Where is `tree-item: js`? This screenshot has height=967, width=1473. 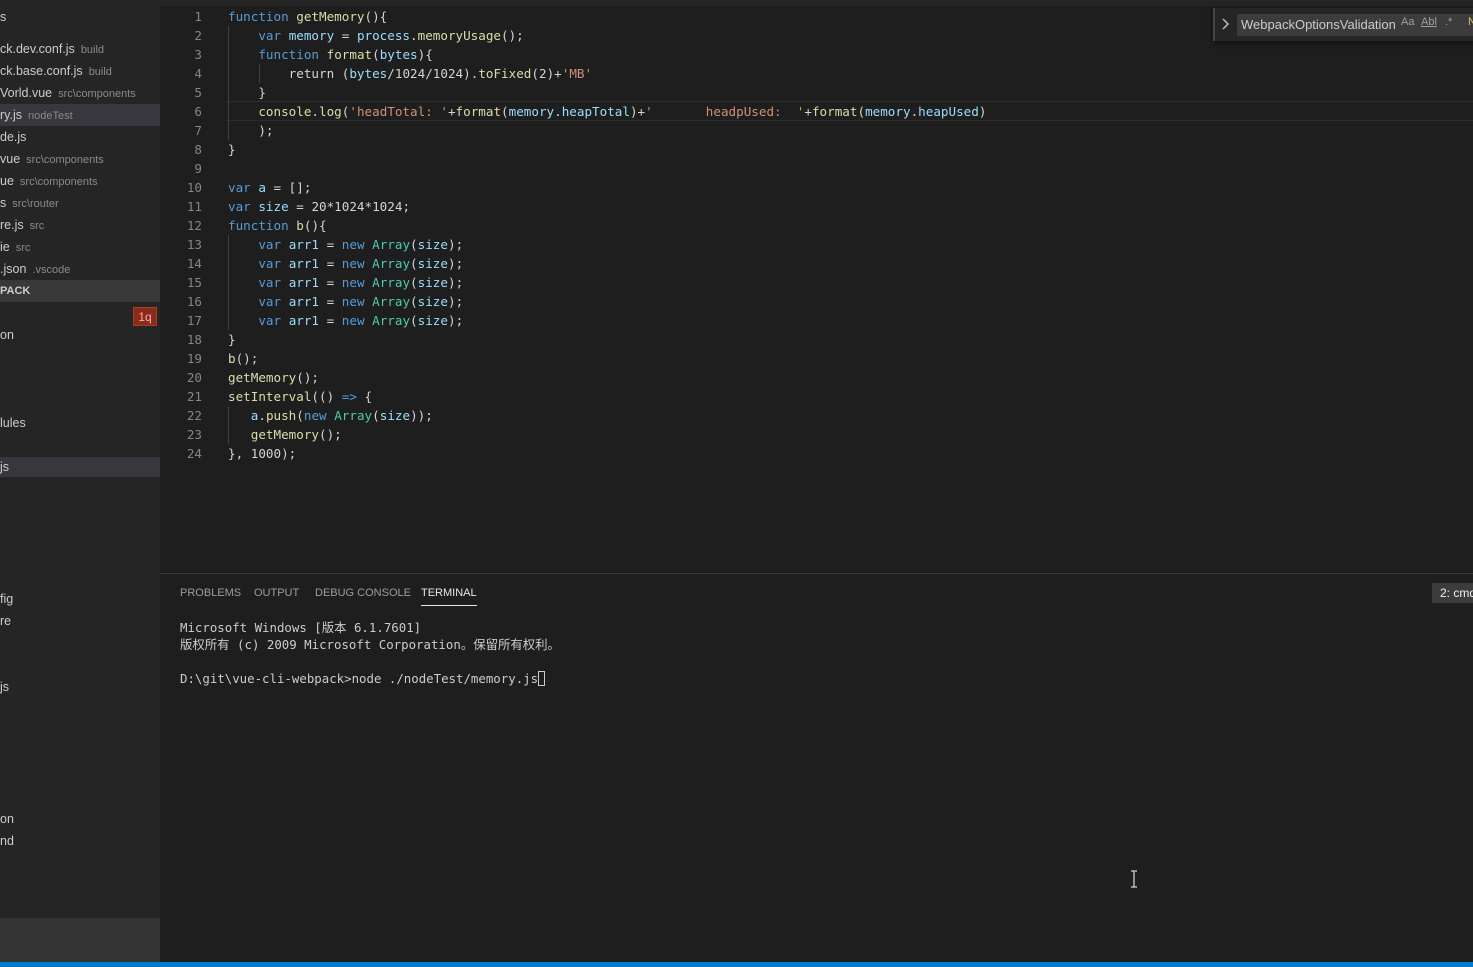
tree-item: js is located at coordinates (80, 687).